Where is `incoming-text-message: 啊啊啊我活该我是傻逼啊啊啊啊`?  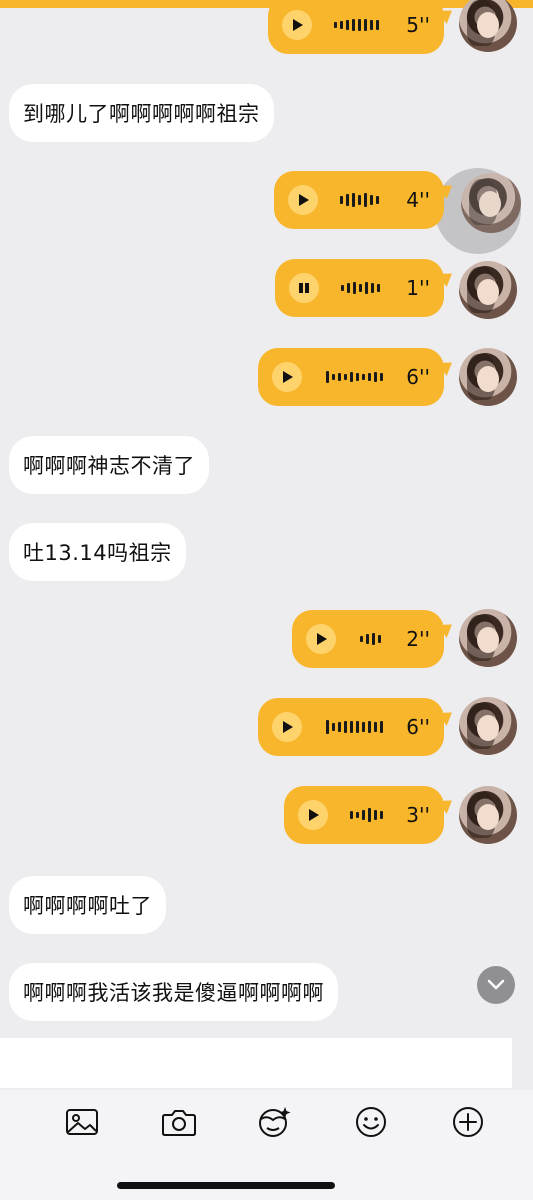 incoming-text-message: 啊啊啊我活该我是傻逼啊啊啊啊 is located at coordinates (173, 992).